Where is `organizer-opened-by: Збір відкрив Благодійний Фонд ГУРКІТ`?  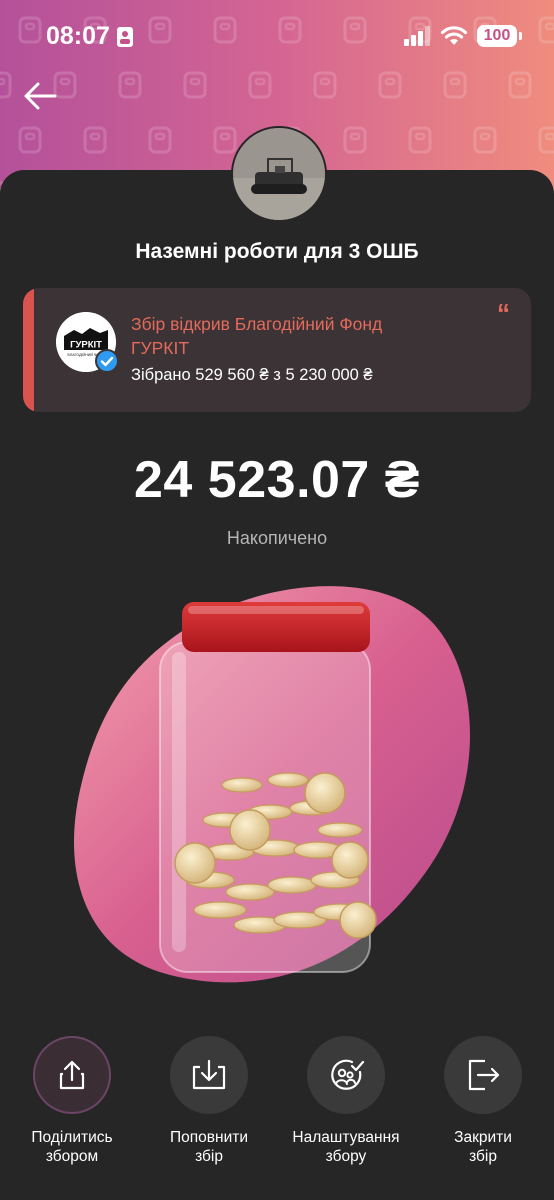 organizer-opened-by: Збір відкрив Благодійний Фонд ГУРКІТ is located at coordinates (257, 336).